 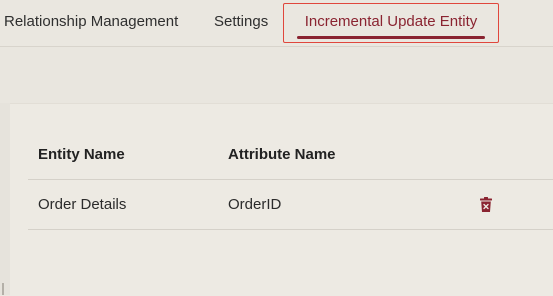 I want to click on cell-attribute-name: OrderID, so click(x=255, y=204).